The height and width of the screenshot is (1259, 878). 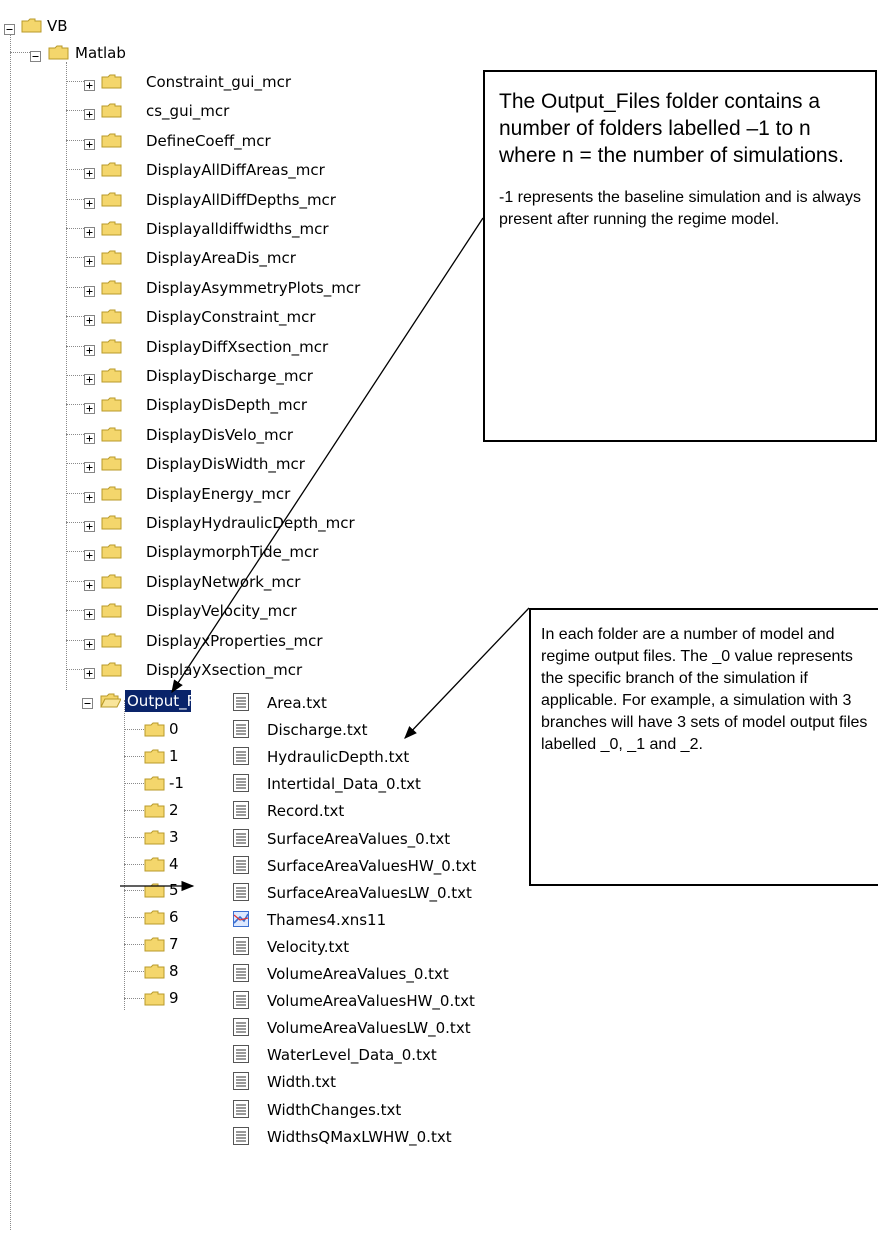 What do you see at coordinates (164, 864) in the screenshot?
I see `tree-row-subfolder: 4` at bounding box center [164, 864].